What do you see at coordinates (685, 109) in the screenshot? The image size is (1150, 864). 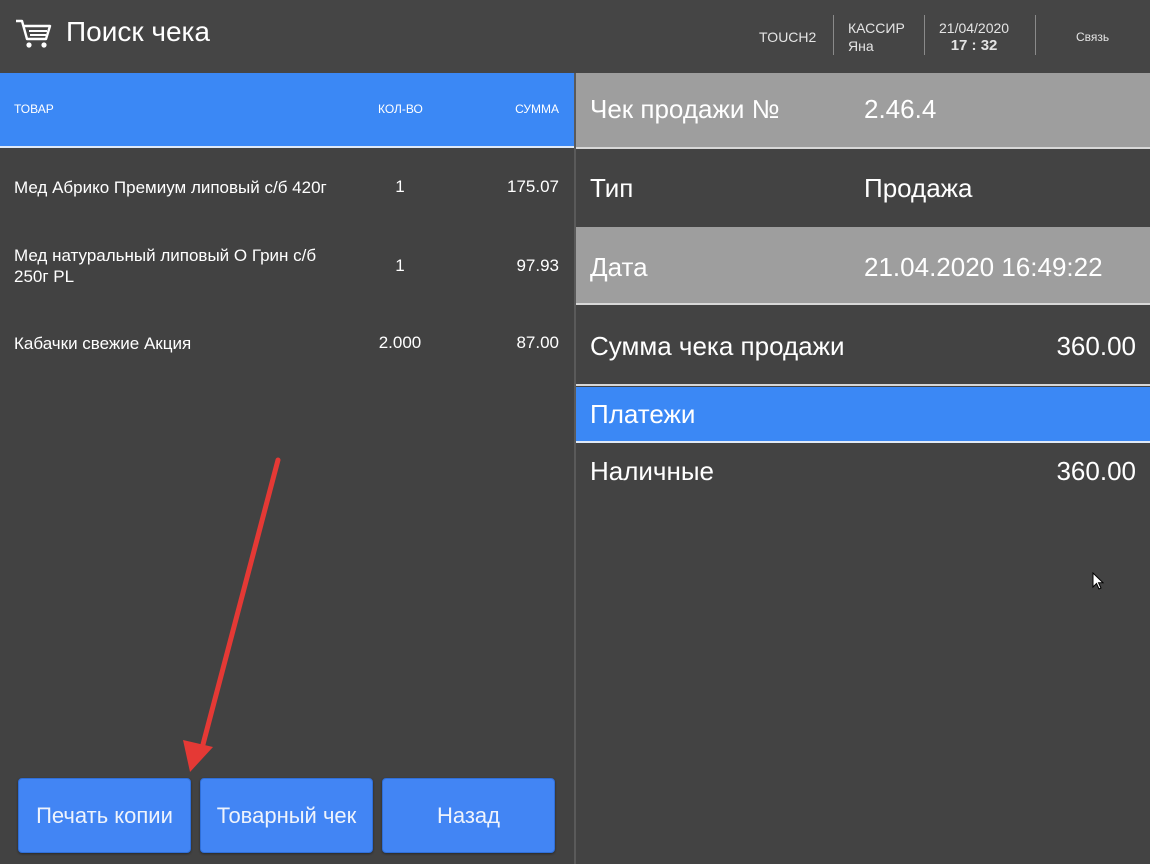 I see `receipt-number-label: Чек продажи №` at bounding box center [685, 109].